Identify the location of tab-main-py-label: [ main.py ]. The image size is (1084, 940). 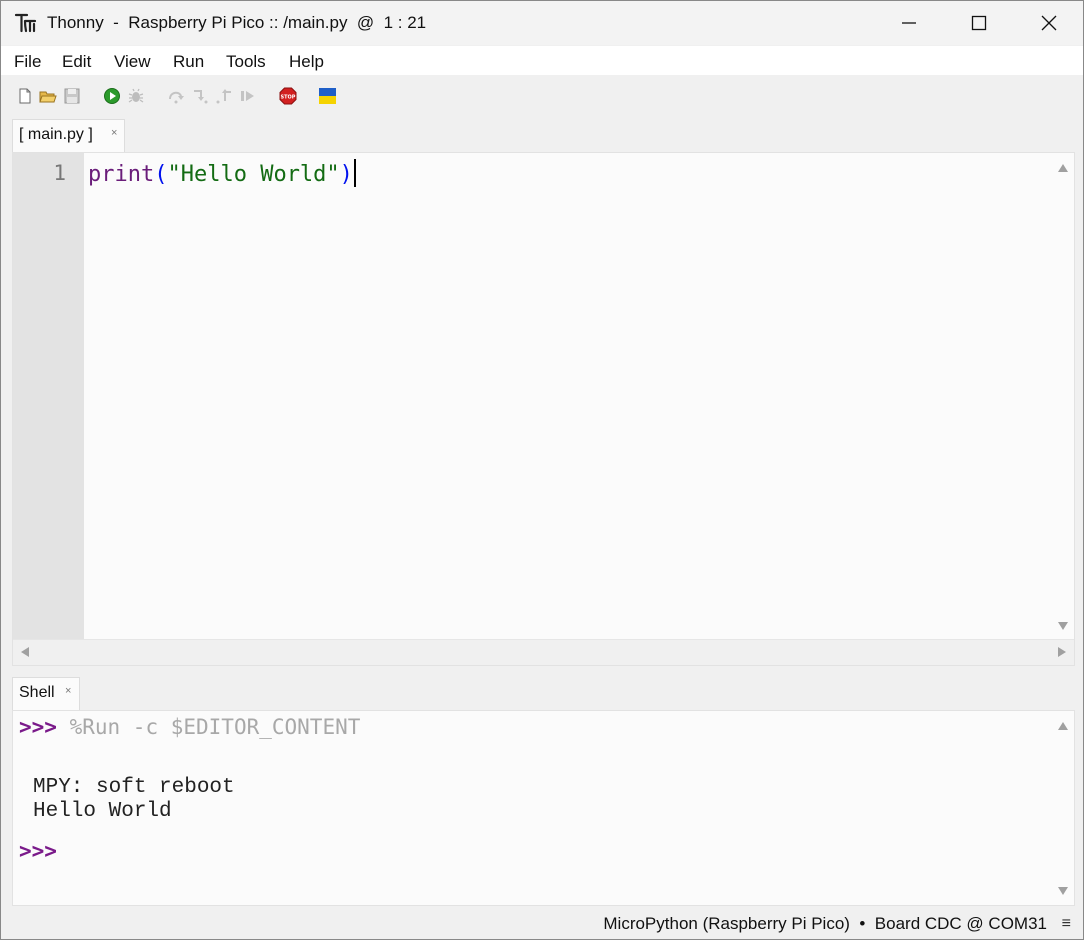
(56, 134).